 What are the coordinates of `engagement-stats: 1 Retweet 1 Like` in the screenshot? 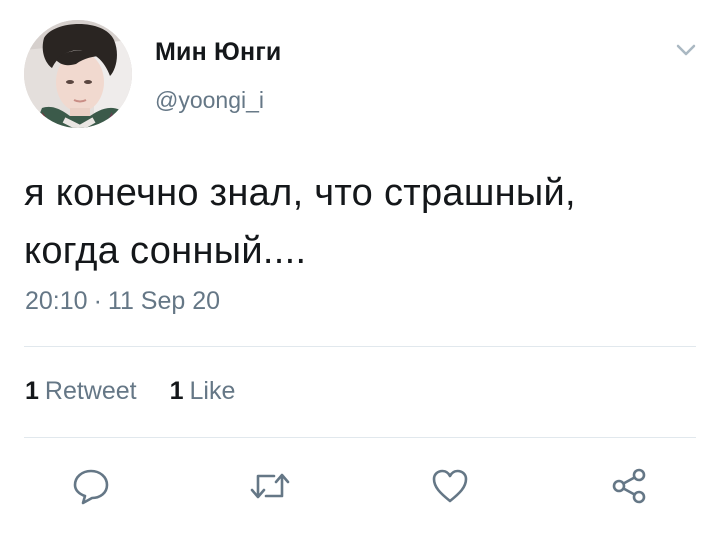 It's located at (130, 391).